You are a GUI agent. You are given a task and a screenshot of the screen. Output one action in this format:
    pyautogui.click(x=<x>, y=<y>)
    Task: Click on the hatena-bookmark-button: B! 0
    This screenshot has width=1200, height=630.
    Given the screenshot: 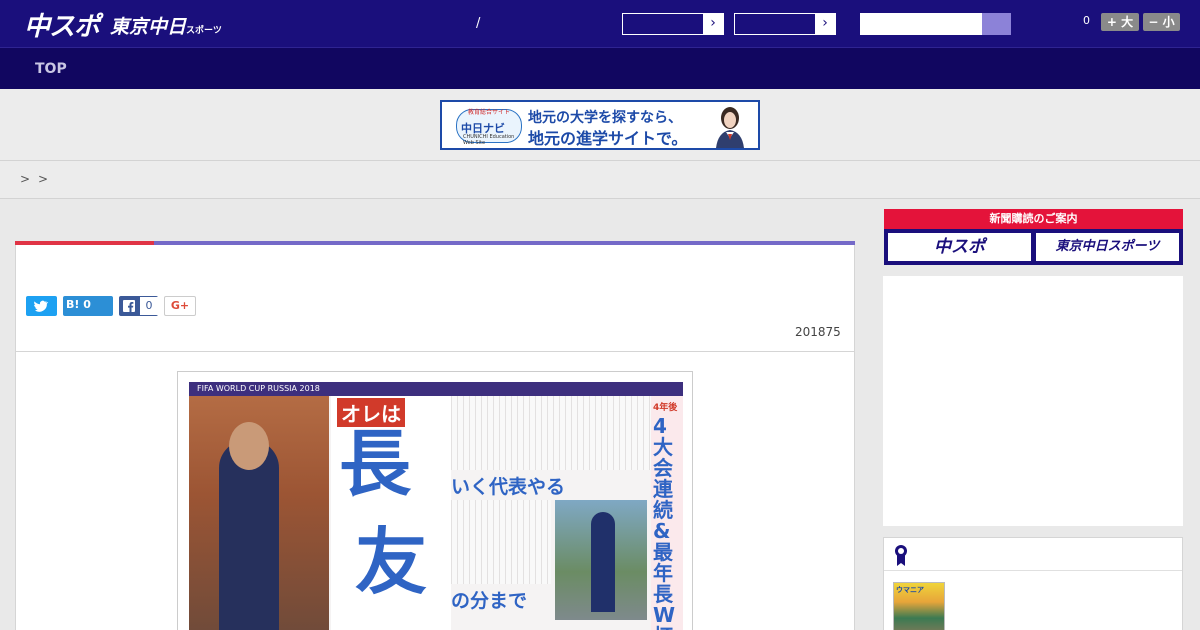 What is the action you would take?
    pyautogui.click(x=88, y=306)
    